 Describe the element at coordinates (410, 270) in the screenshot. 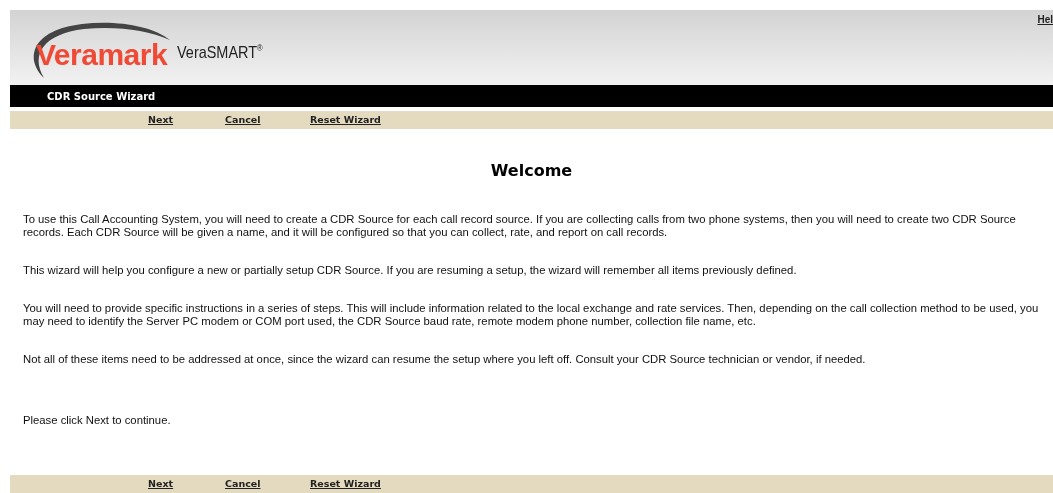

I see `intro-paragraph: This wizard will help you configure a new or partially setup CDR Source. If you are resuming a setup, the wizard will remember all items previously defined.` at that location.